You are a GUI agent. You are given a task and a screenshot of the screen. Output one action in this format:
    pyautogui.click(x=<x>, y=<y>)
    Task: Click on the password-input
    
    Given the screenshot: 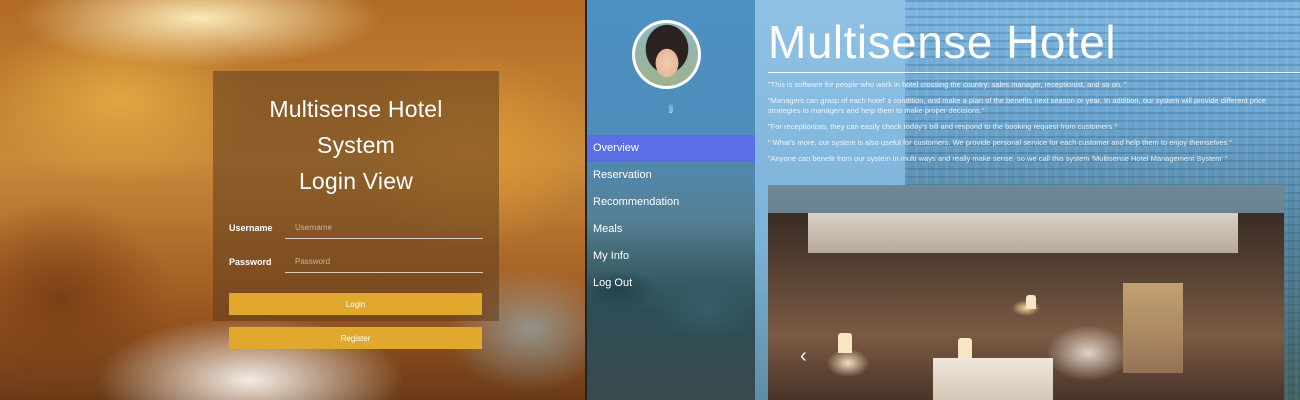 What is the action you would take?
    pyautogui.click(x=384, y=262)
    